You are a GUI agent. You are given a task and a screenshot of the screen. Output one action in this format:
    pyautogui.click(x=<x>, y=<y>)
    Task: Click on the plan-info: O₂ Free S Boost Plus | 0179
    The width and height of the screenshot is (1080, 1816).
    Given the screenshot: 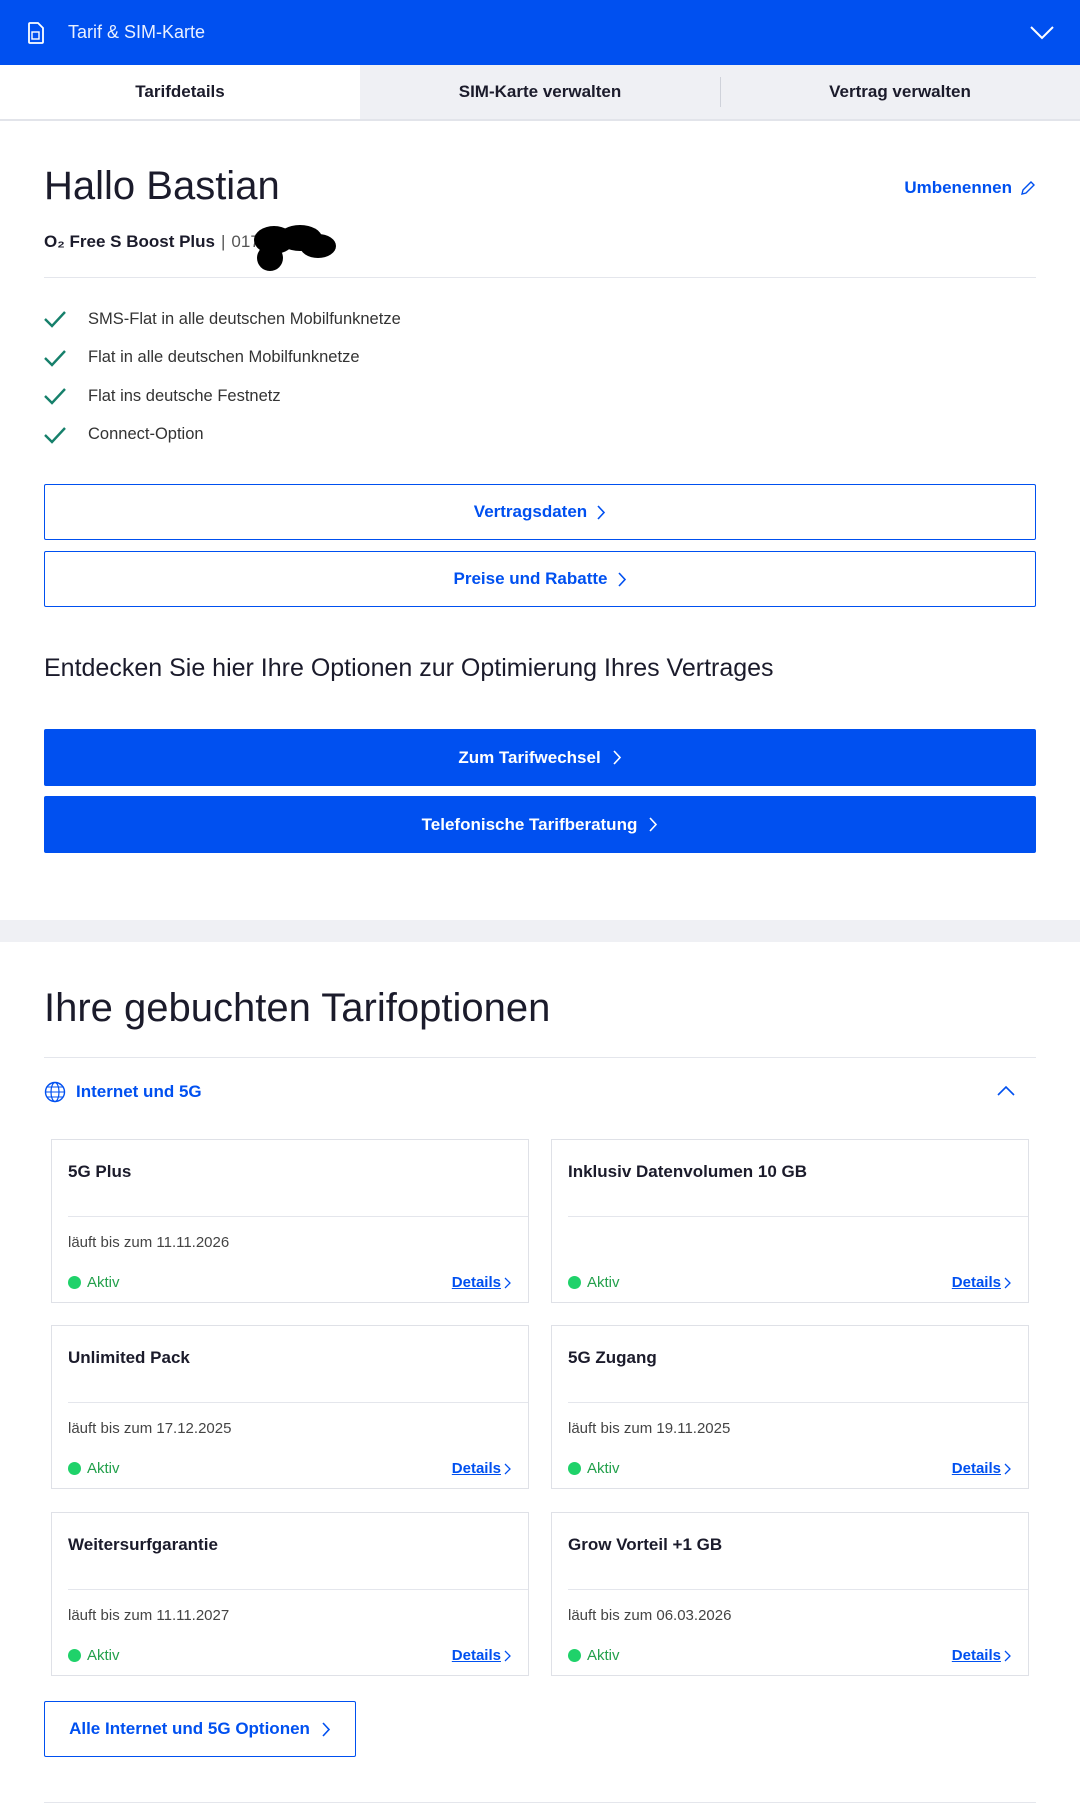 What is the action you would take?
    pyautogui.click(x=156, y=242)
    